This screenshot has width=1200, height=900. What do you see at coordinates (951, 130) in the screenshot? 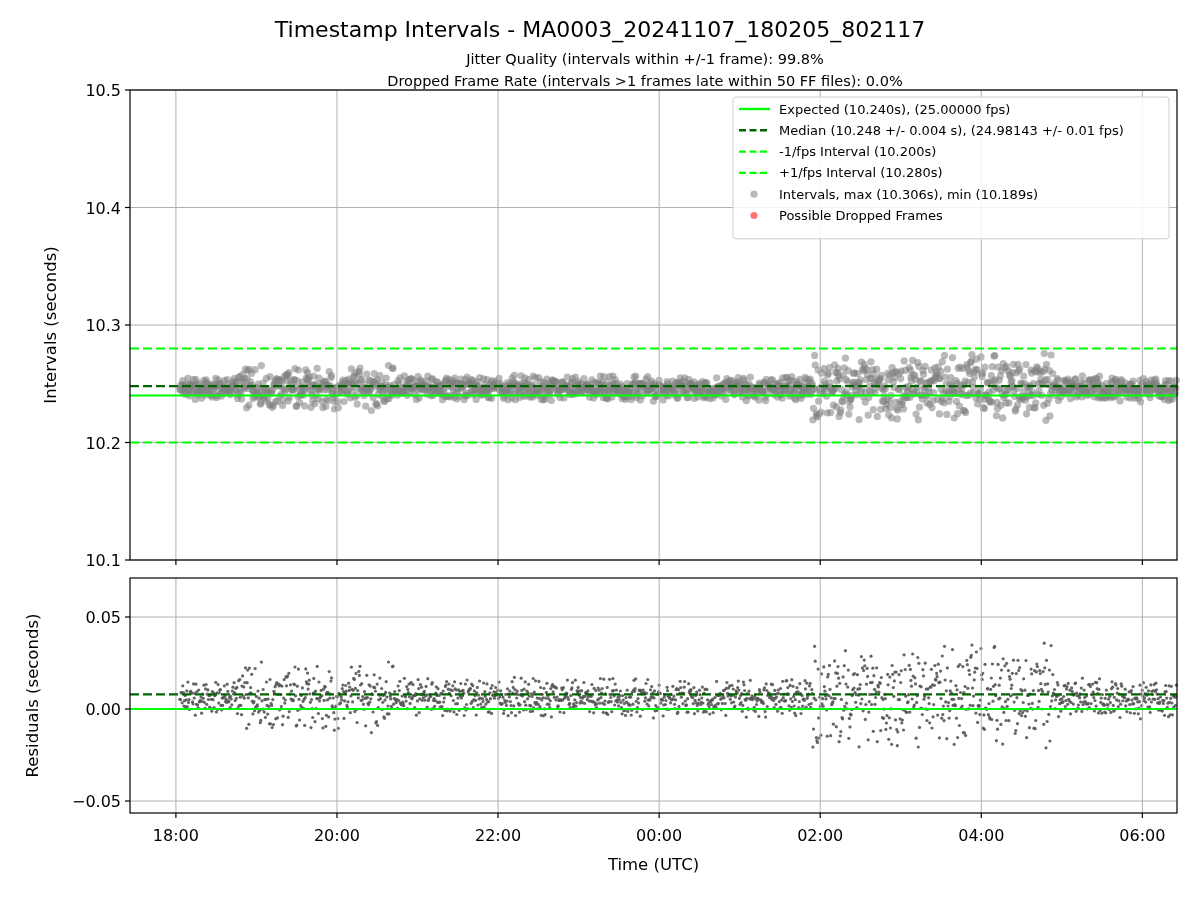
I see `legend-label: Median (10.248 +/- 0.004 s), (24.98143 +/- 0.01 fps)` at bounding box center [951, 130].